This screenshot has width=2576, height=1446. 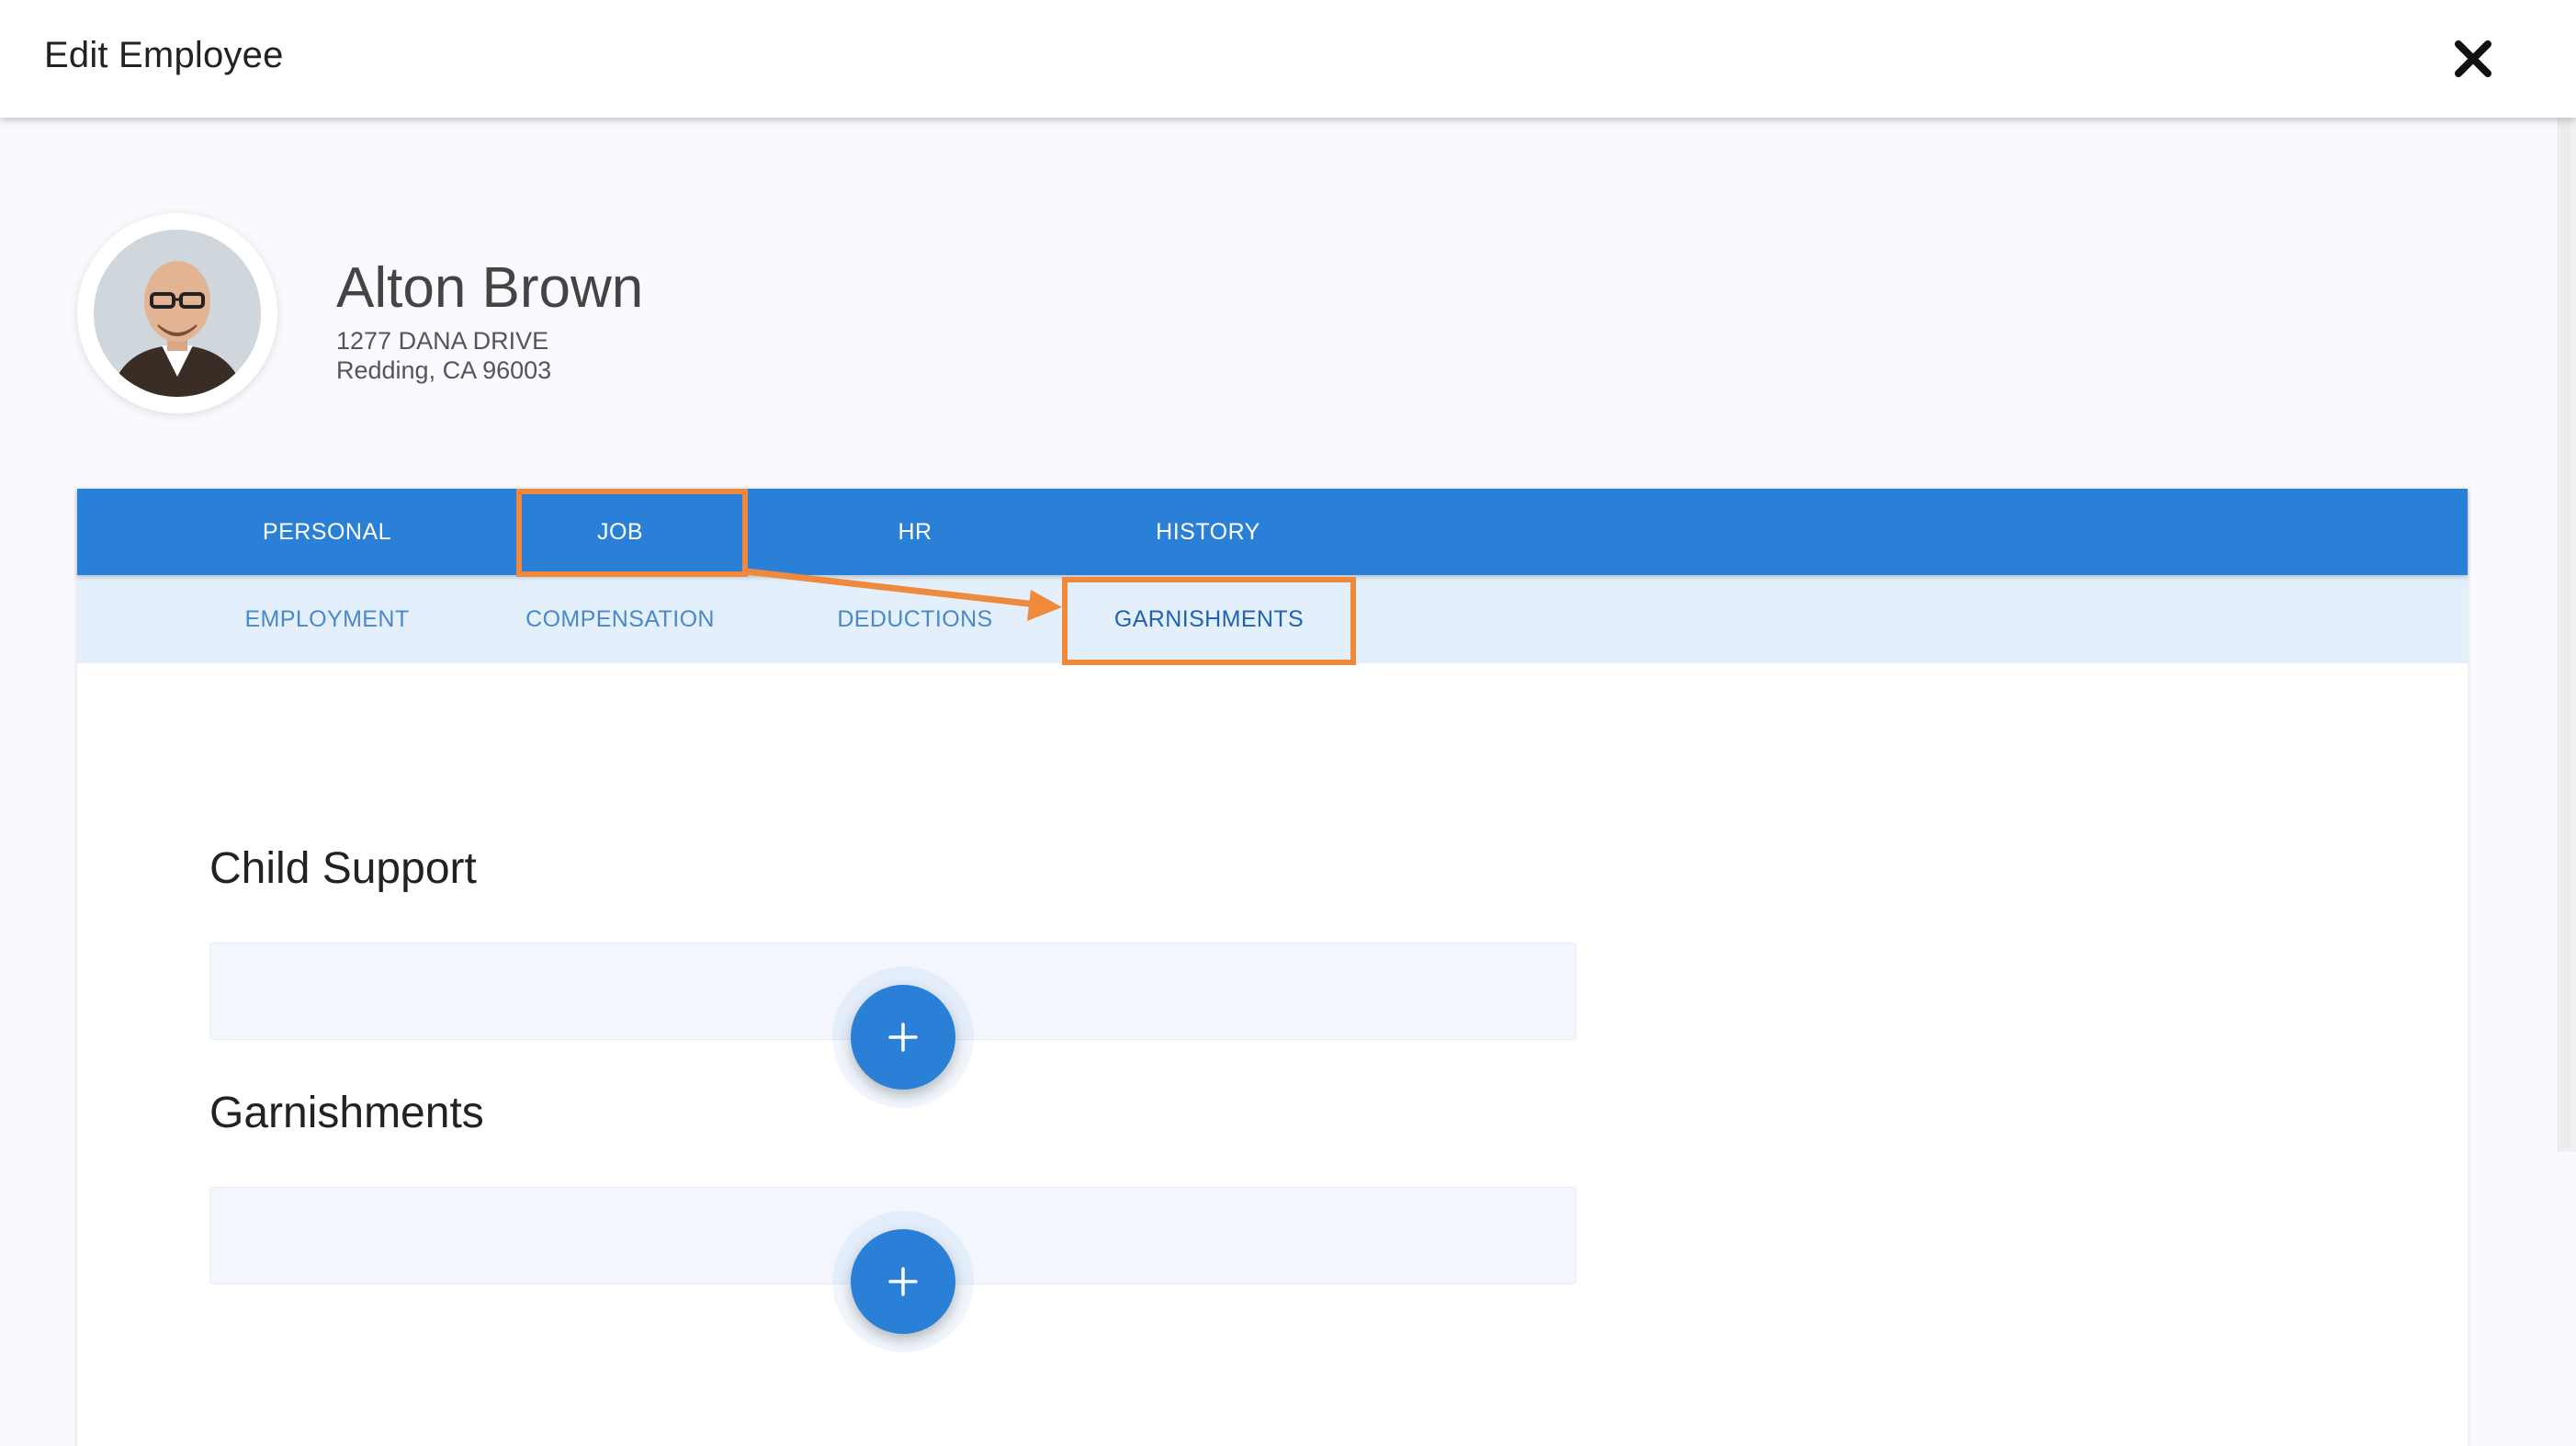 I want to click on subtab-employment: EMPLOYMENT, so click(x=327, y=619).